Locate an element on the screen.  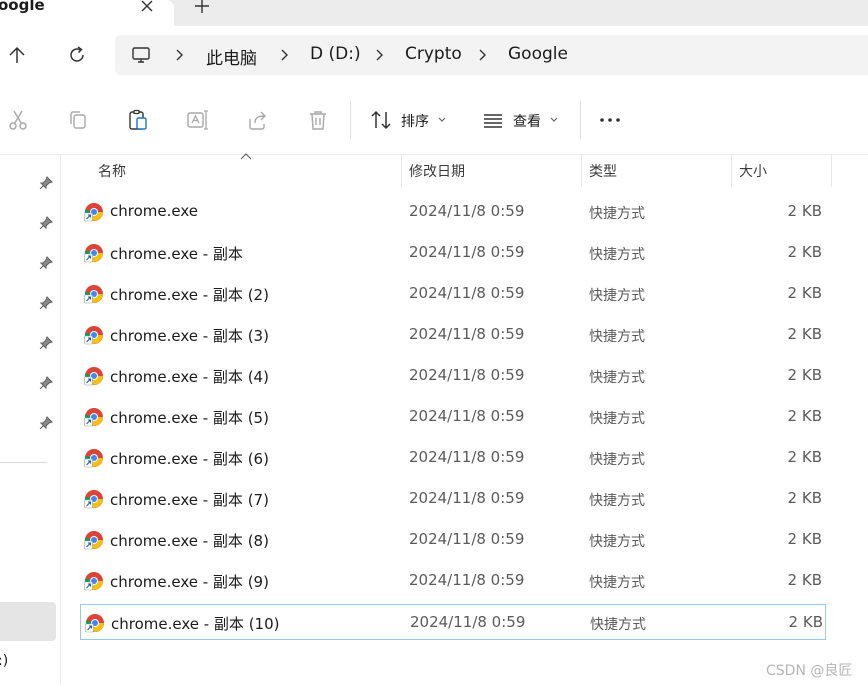
more-icon is located at coordinates (610, 120).